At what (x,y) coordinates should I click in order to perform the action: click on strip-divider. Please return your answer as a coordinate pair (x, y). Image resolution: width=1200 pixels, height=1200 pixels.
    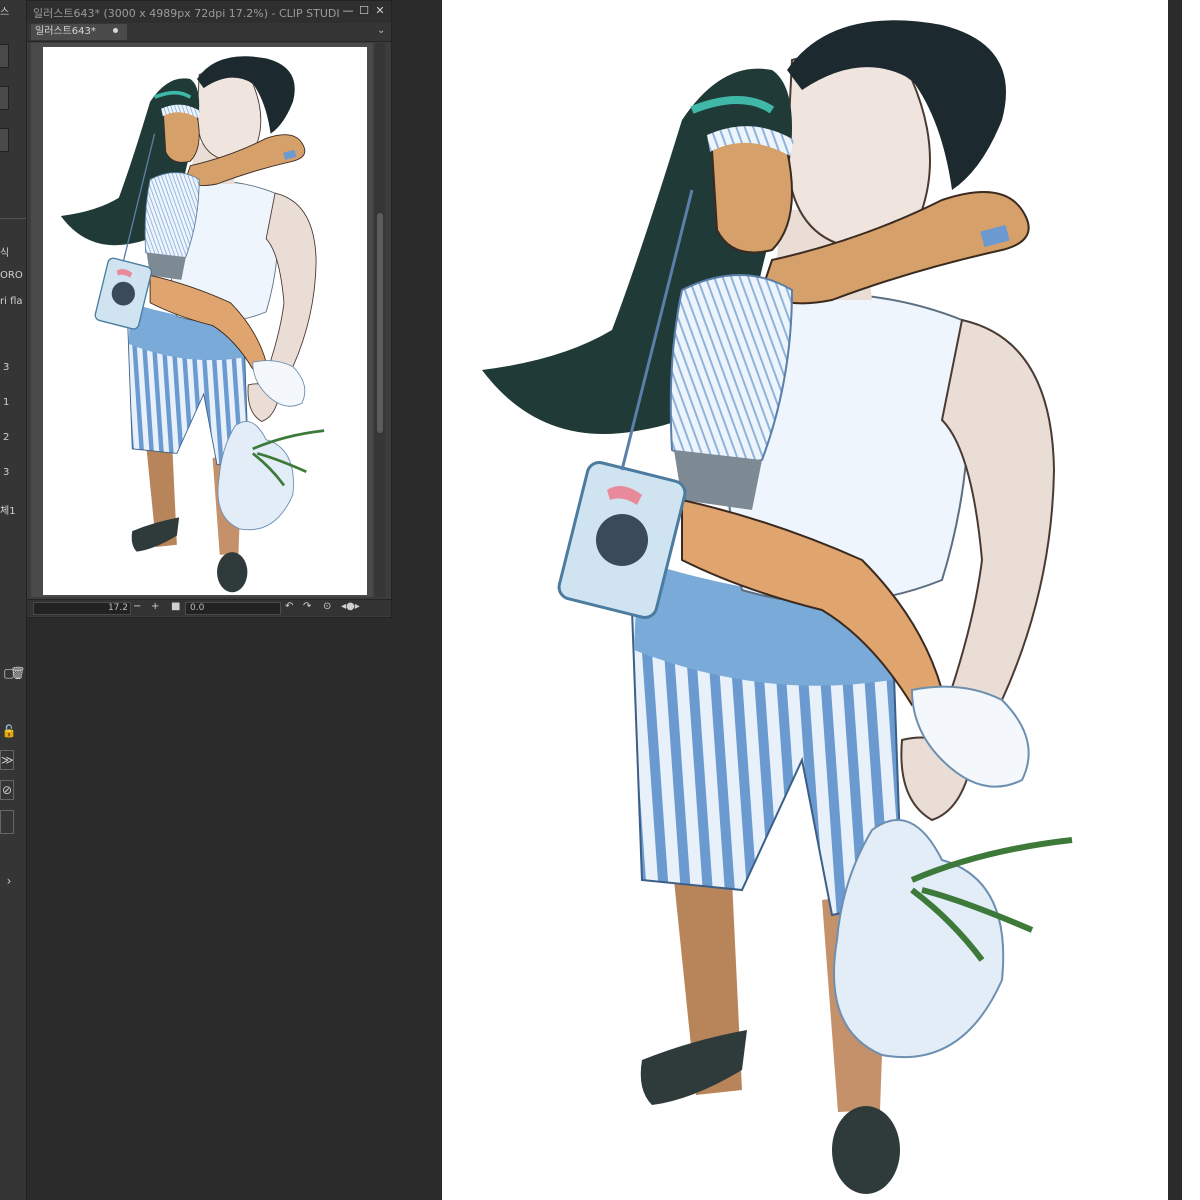
    Looking at the image, I should click on (13, 218).